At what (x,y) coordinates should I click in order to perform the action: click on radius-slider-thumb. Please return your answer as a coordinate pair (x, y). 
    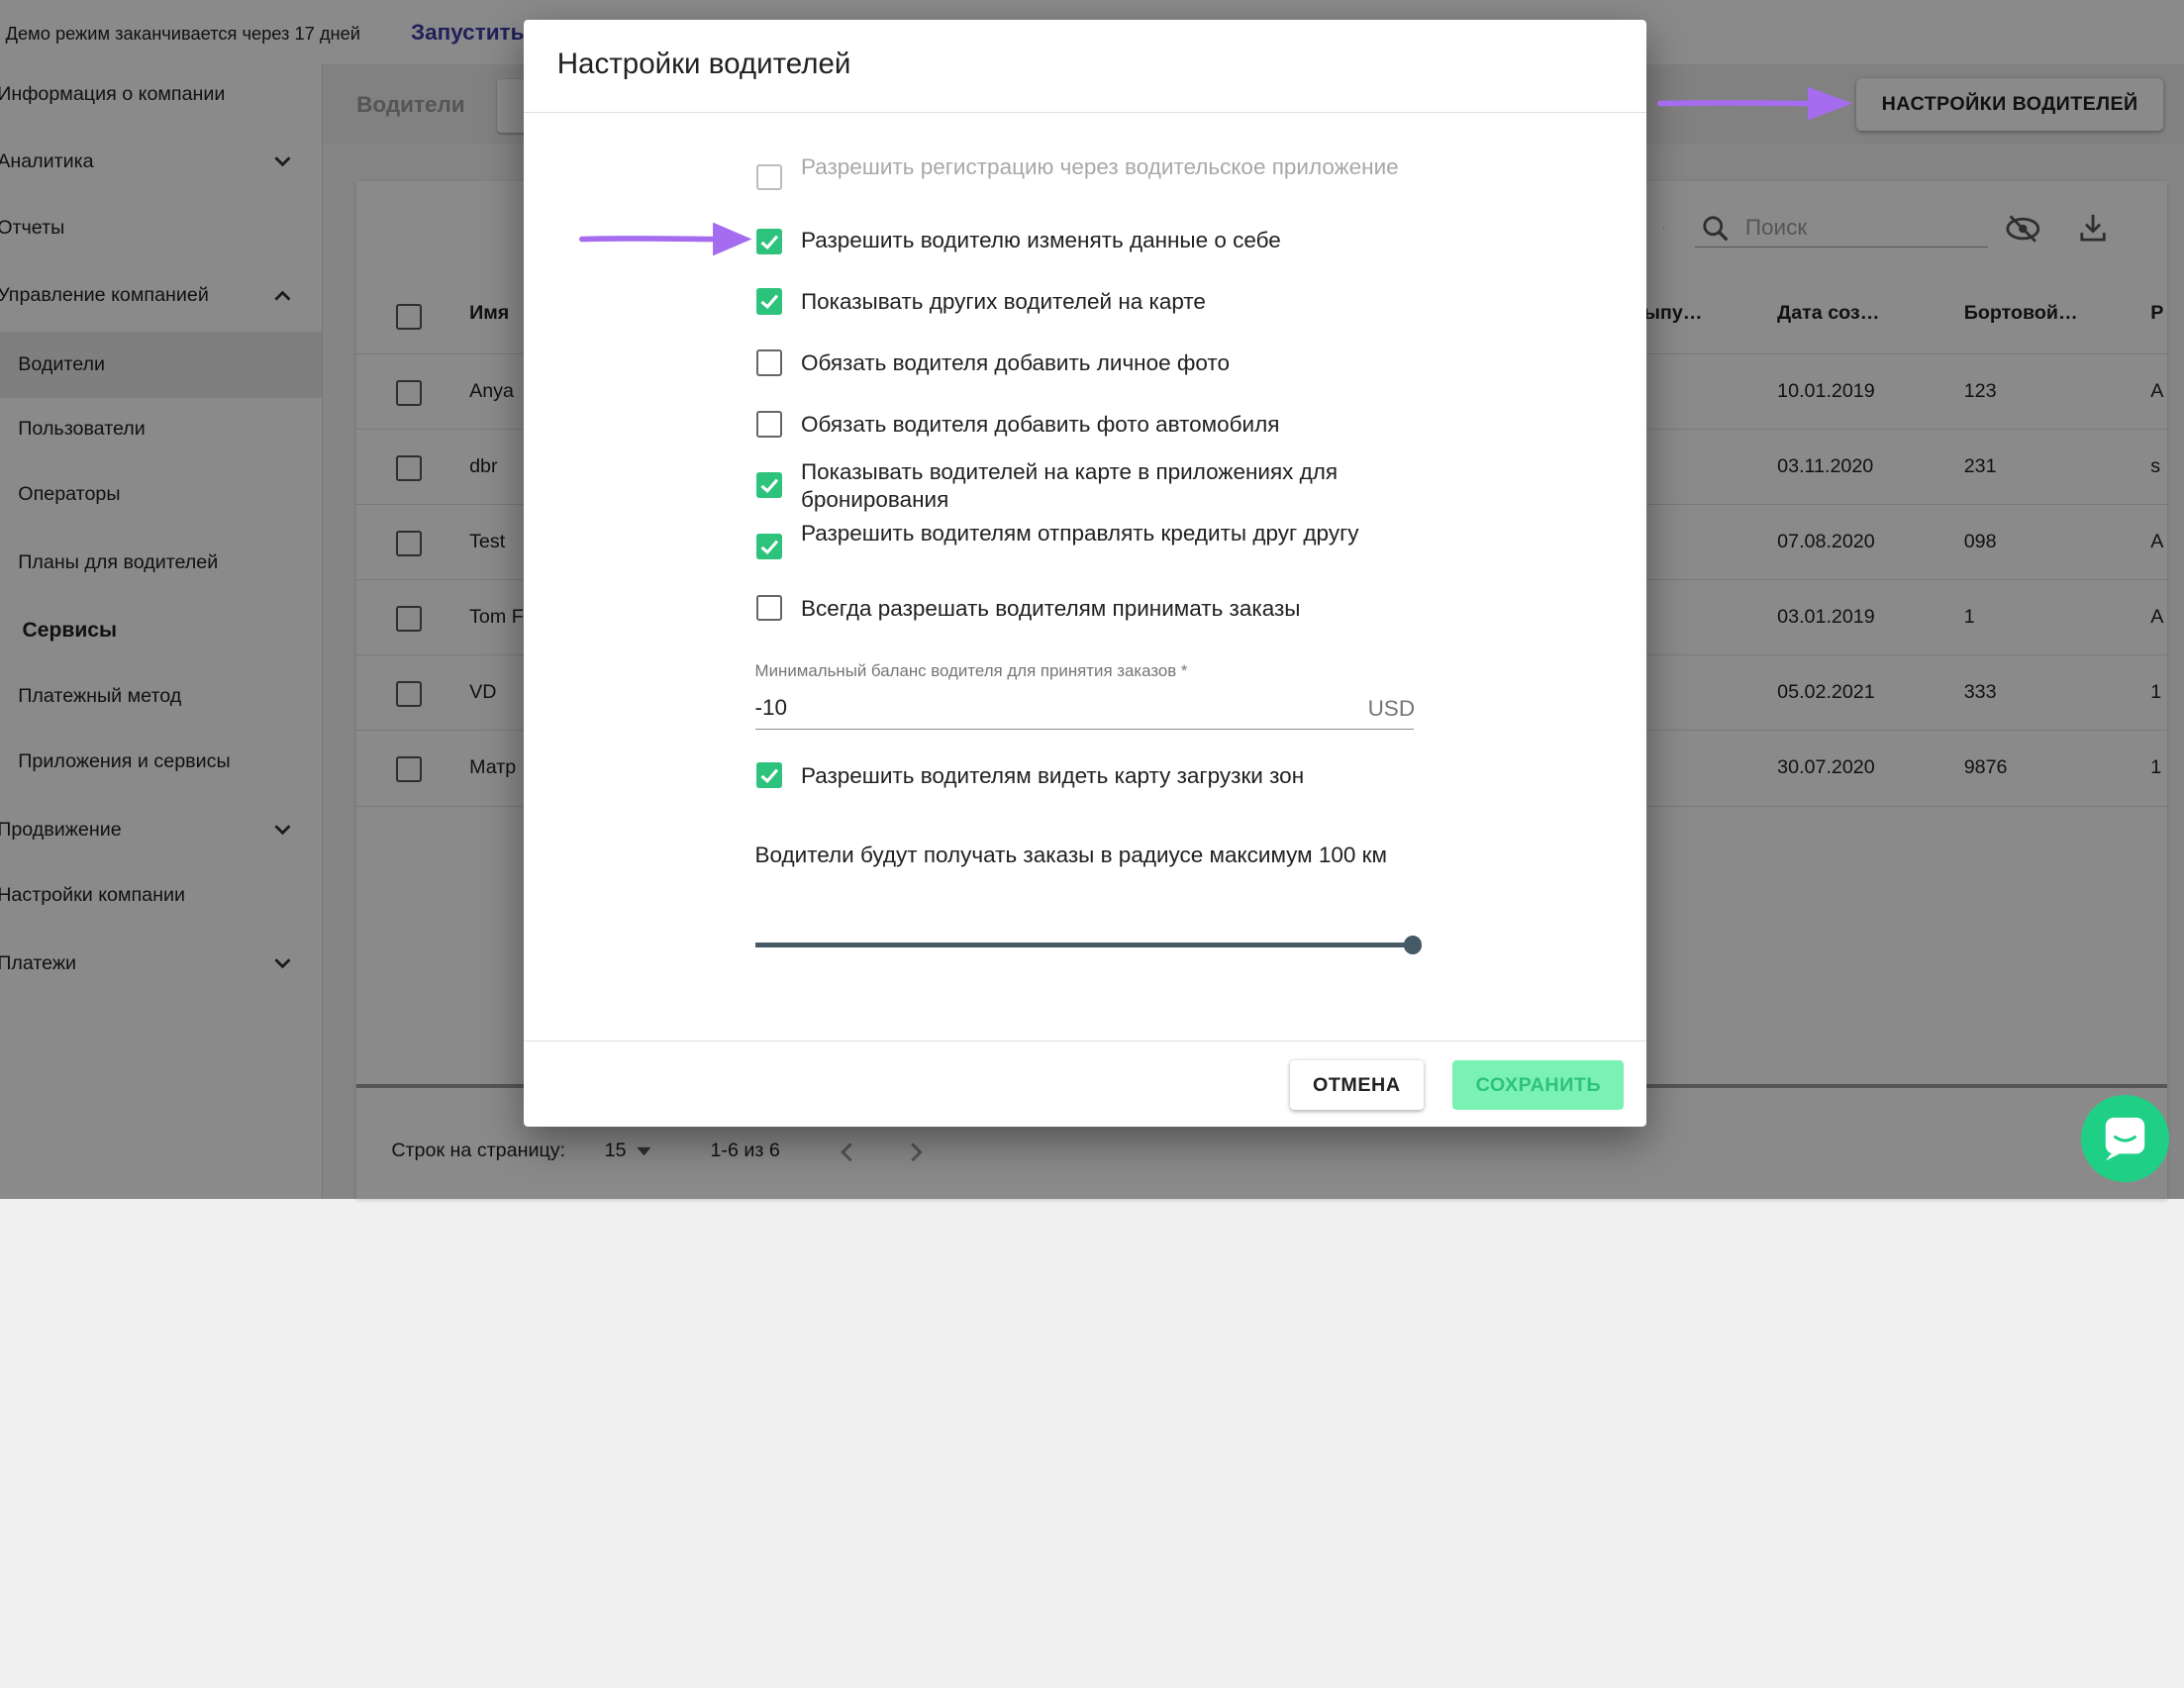
    Looking at the image, I should click on (1413, 945).